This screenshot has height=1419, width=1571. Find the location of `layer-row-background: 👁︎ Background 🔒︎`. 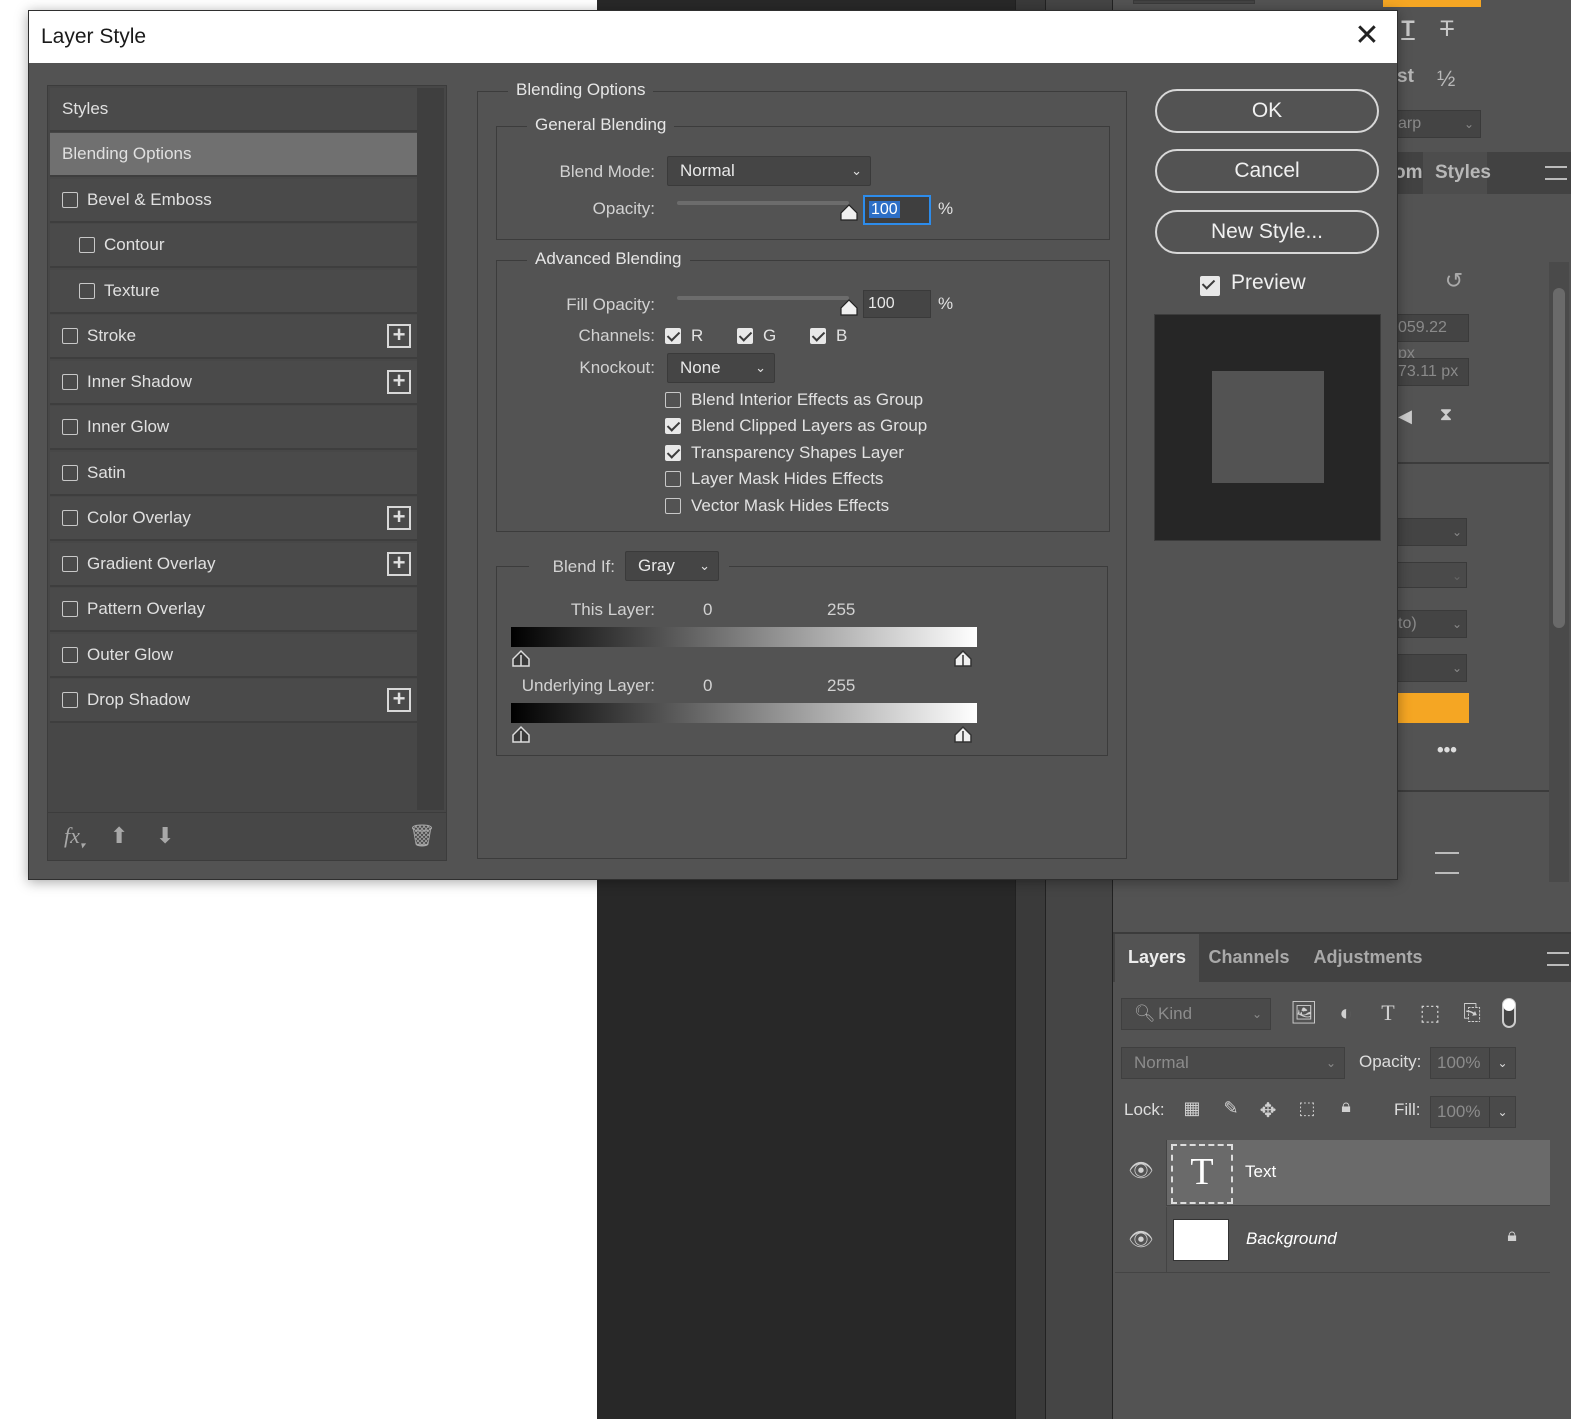

layer-row-background: 👁︎ Background 🔒︎ is located at coordinates (1332, 1240).